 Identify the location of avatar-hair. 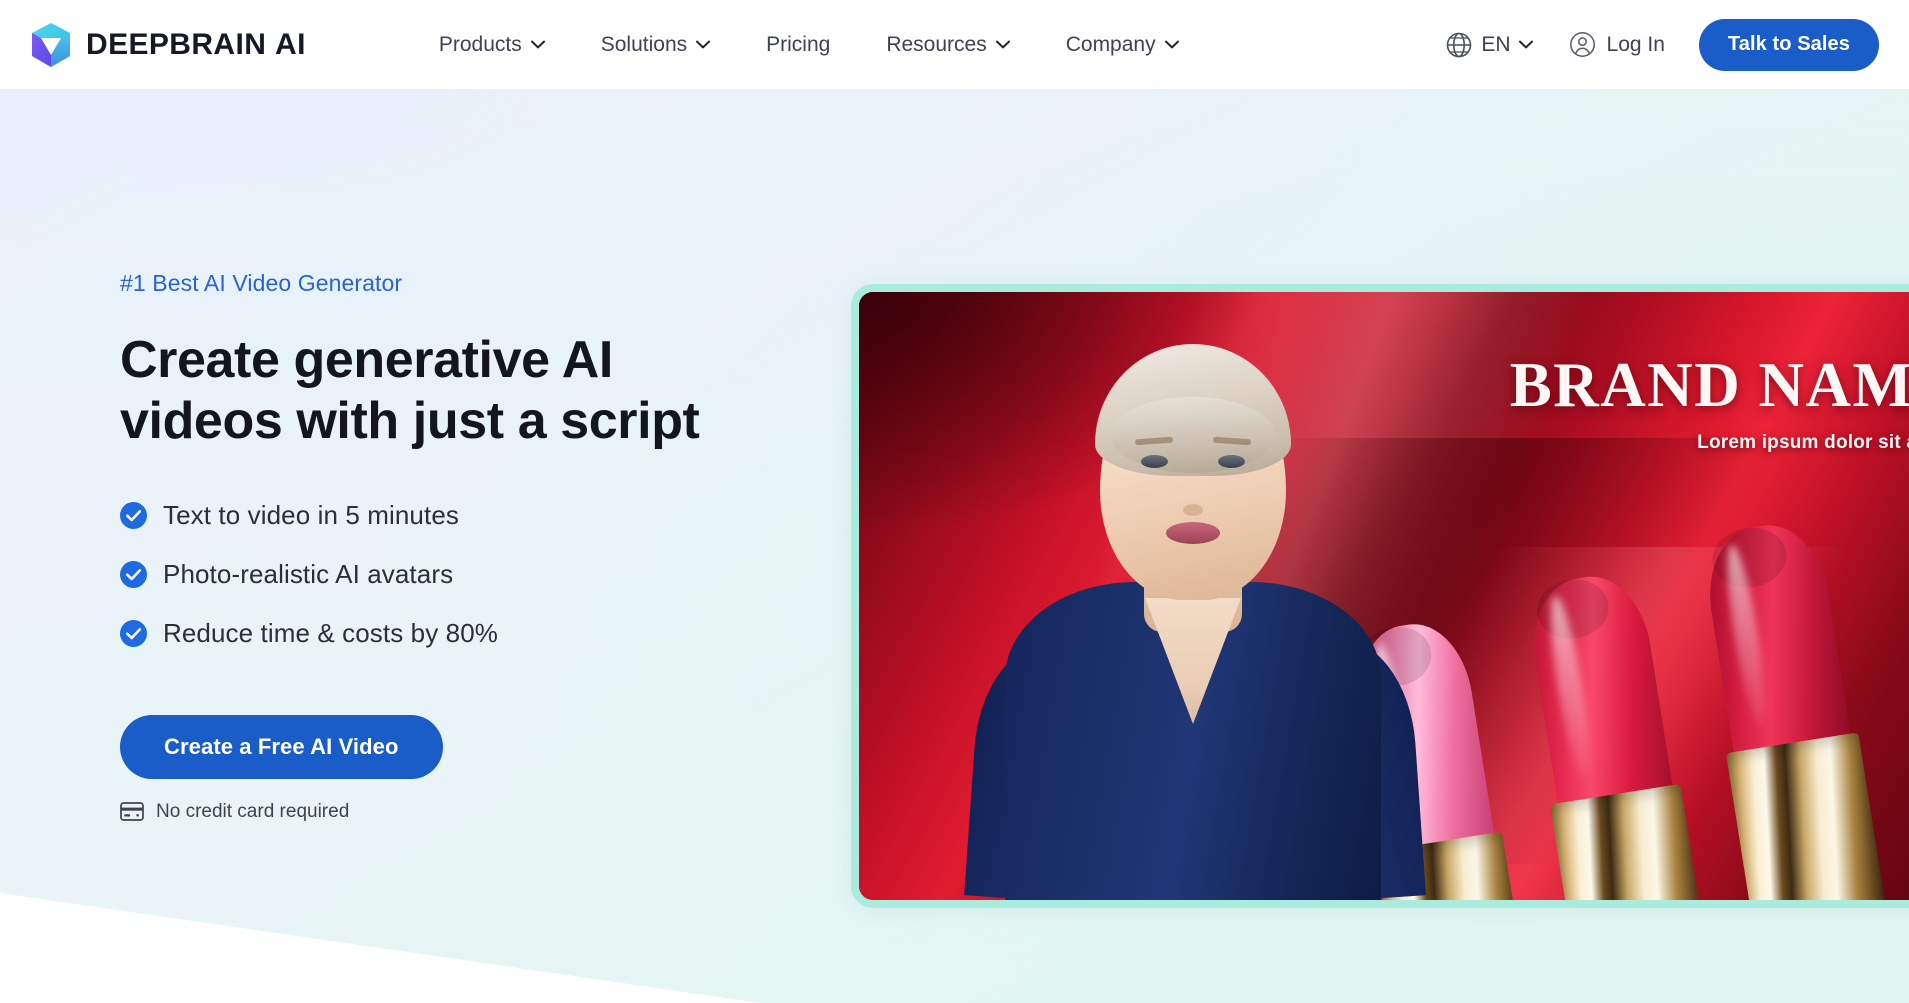
(1193, 410).